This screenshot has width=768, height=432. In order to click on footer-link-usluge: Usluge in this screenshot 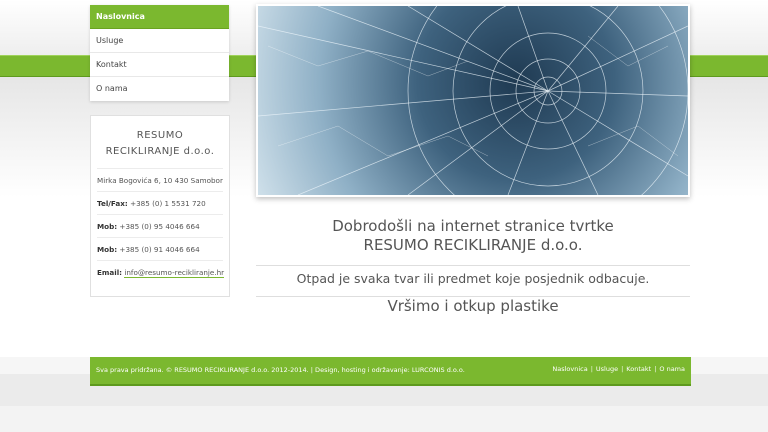, I will do `click(607, 369)`.